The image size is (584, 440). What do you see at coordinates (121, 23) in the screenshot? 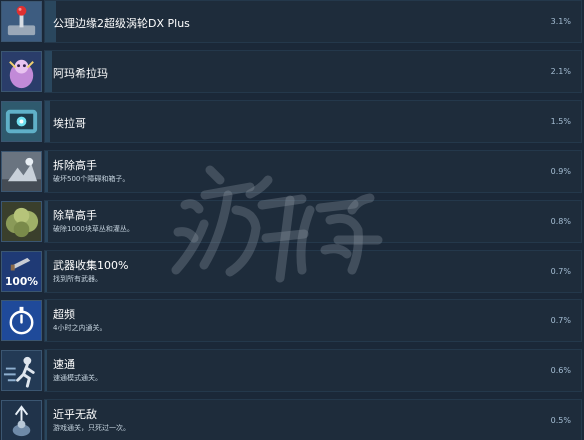
I see `achievement-title: 公理边缘2超级涡轮DX Plus` at bounding box center [121, 23].